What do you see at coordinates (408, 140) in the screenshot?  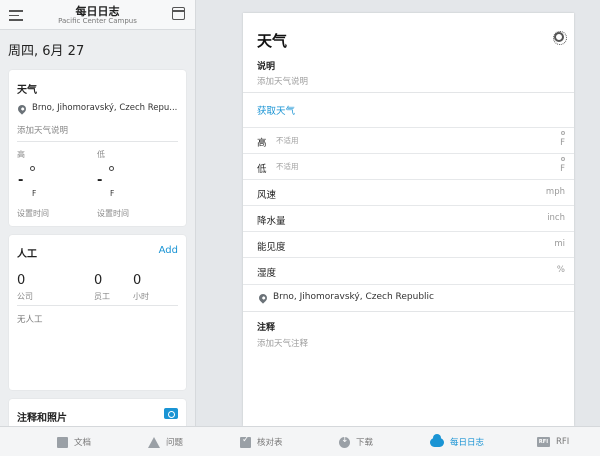 I see `high-temp-row: 高 不适用 F` at bounding box center [408, 140].